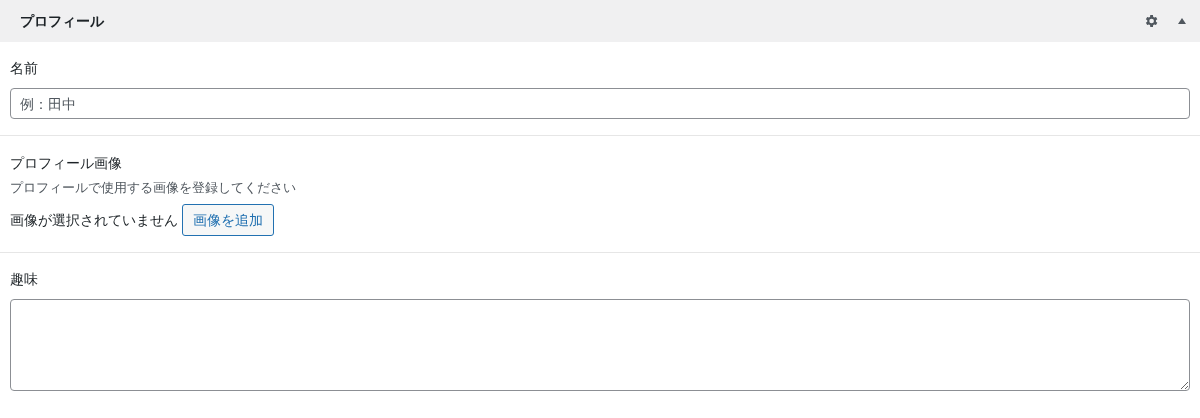 This screenshot has width=1200, height=418. I want to click on settings-icon, so click(1151, 21).